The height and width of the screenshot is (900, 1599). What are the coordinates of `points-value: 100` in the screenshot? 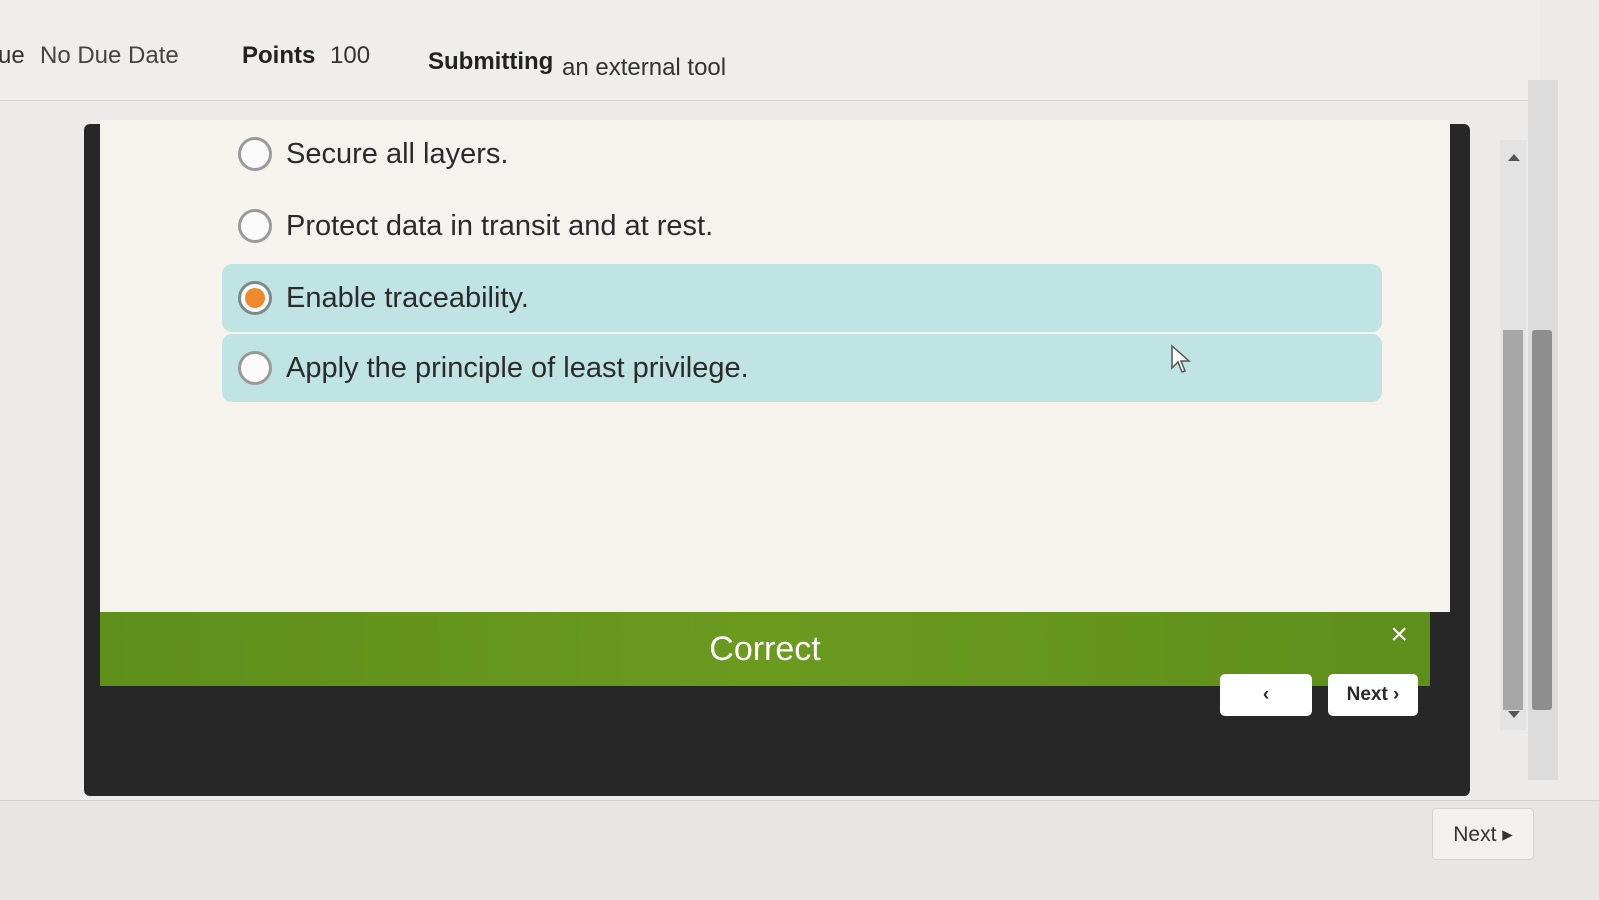 It's located at (350, 55).